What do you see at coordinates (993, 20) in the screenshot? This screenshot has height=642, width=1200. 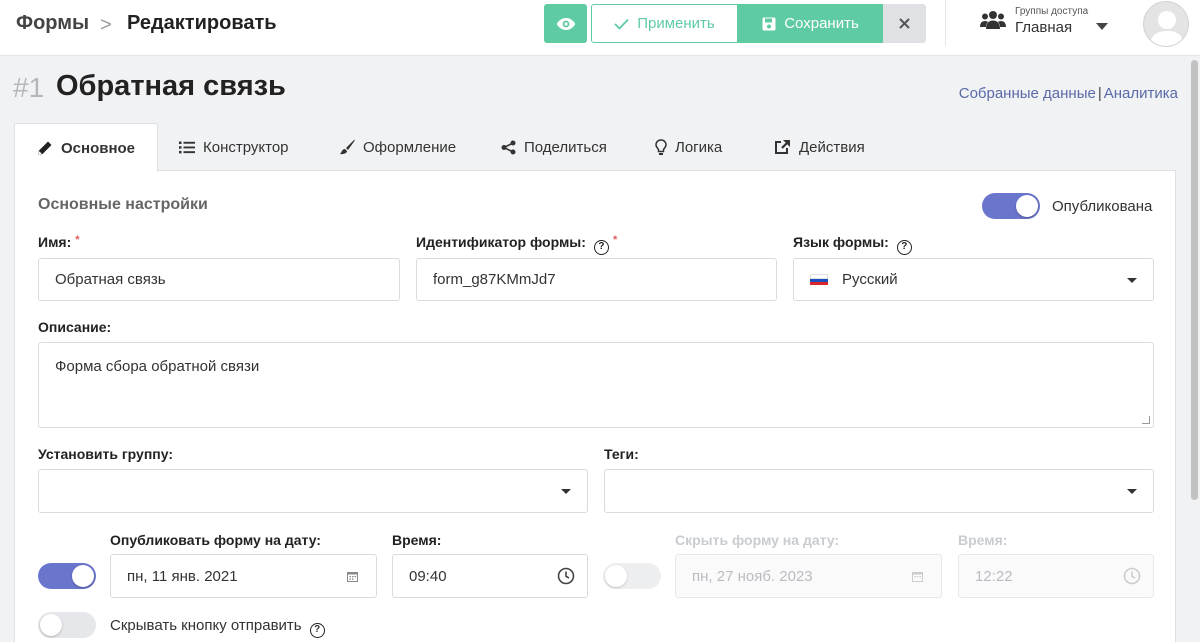 I see `users-icon` at bounding box center [993, 20].